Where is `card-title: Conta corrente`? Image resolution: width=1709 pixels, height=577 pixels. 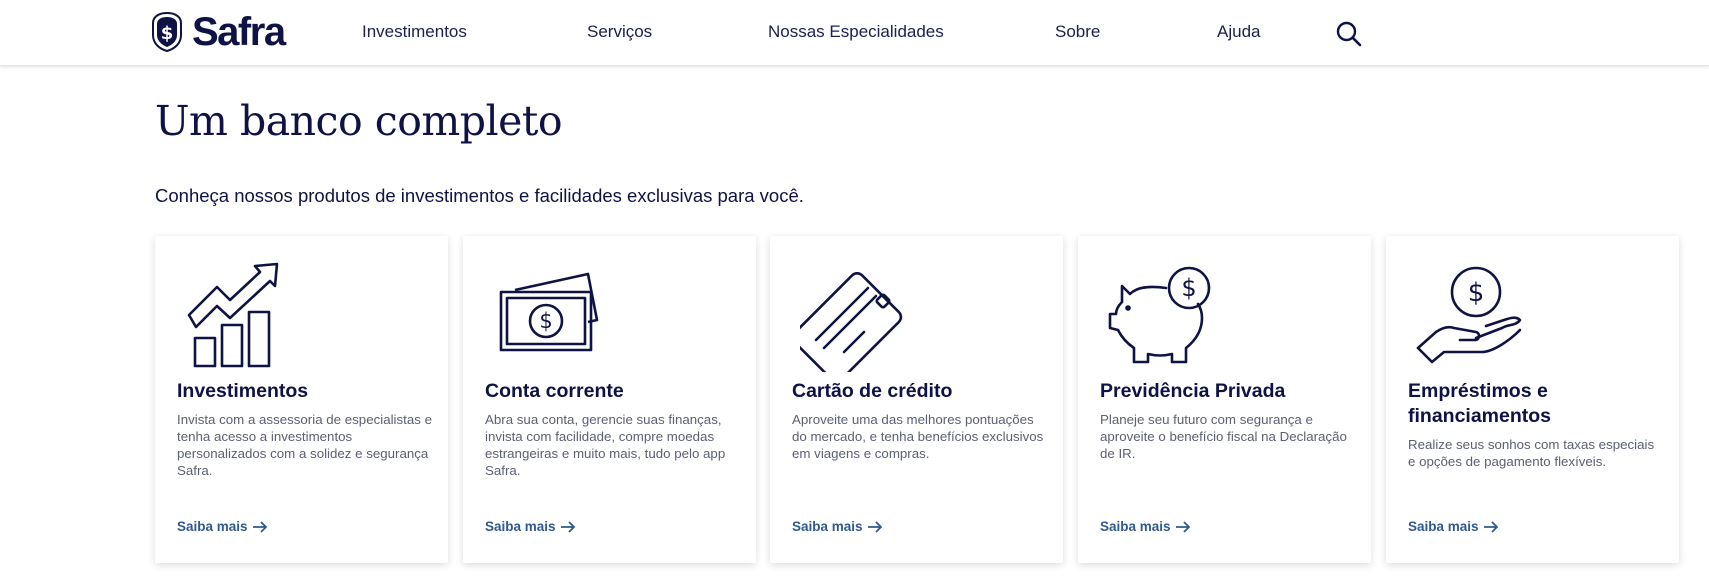 card-title: Conta corrente is located at coordinates (554, 391).